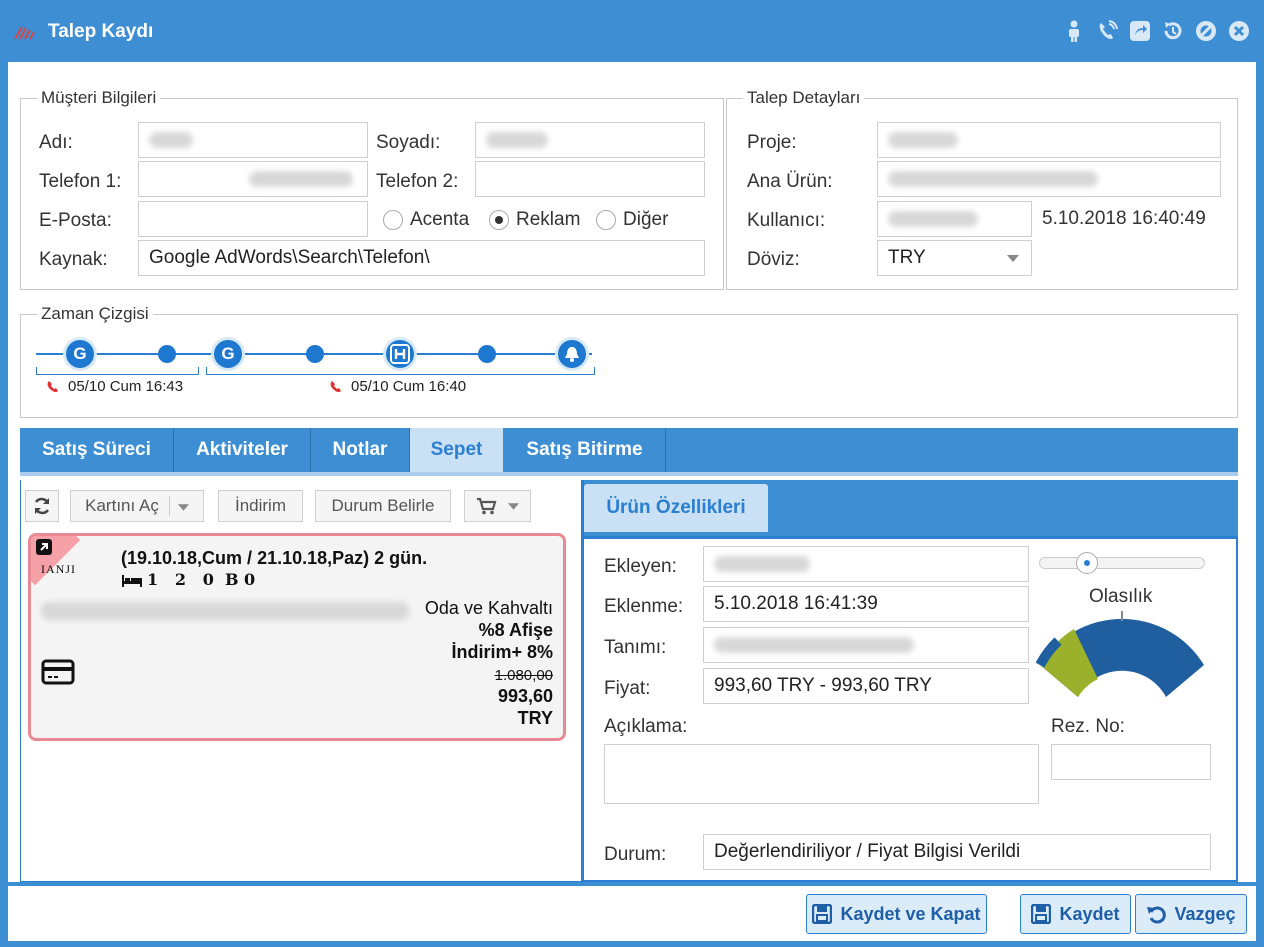 The width and height of the screenshot is (1264, 947). Describe the element at coordinates (525, 696) in the screenshot. I see `price: 993,60` at that location.